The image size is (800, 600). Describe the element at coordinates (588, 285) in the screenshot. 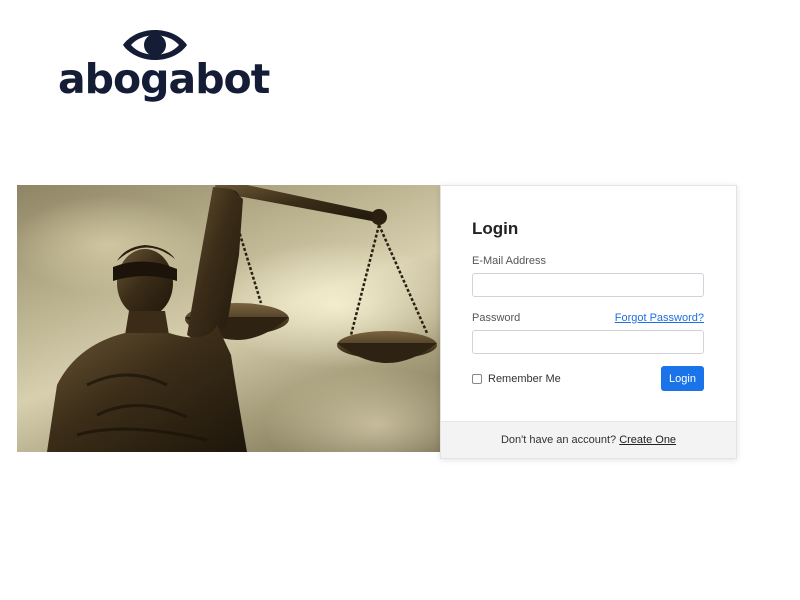

I see `email-input` at that location.